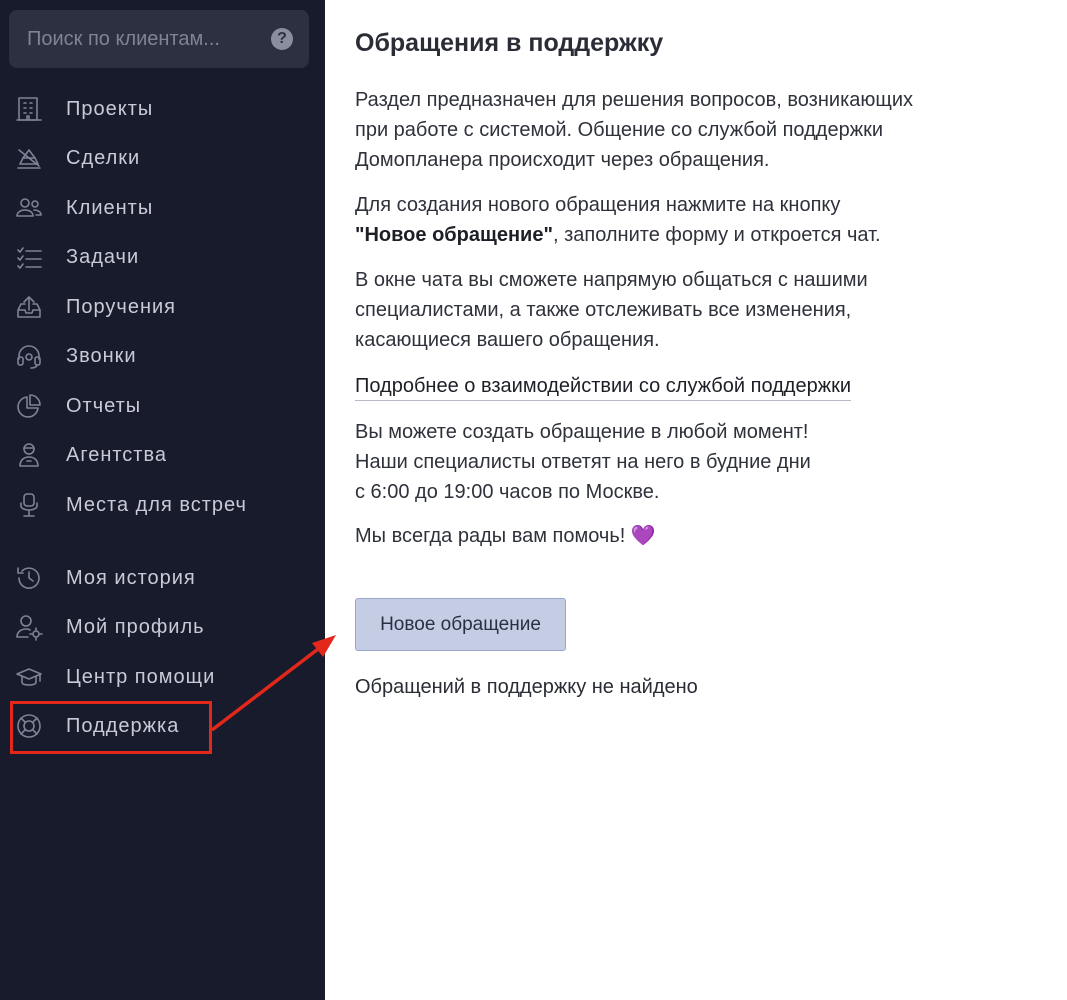 This screenshot has width=1067, height=1000. I want to click on sidebar-item-agencies: Агентства, so click(162, 455).